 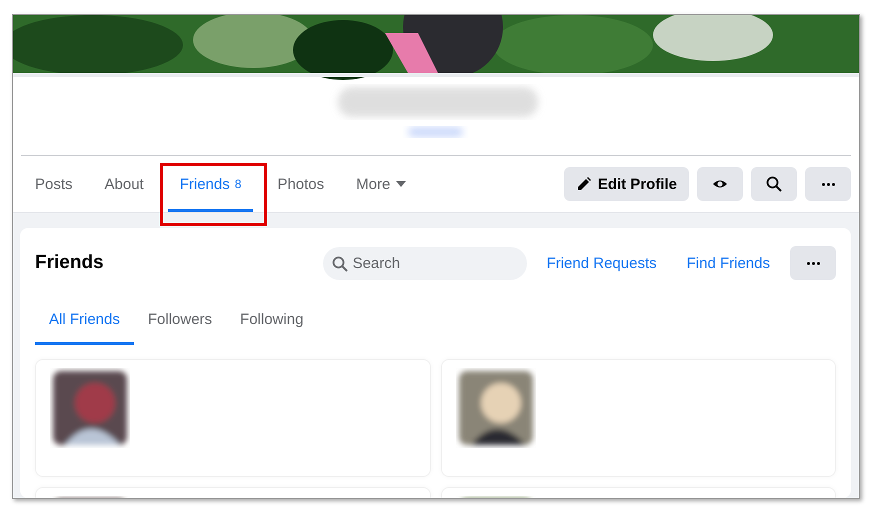 I want to click on profile-tab: More, so click(x=382, y=184).